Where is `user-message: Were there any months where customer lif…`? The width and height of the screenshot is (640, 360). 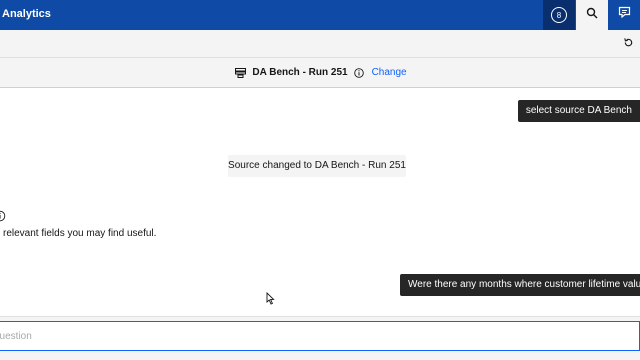 user-message: Were there any months where customer lif… is located at coordinates (520, 285).